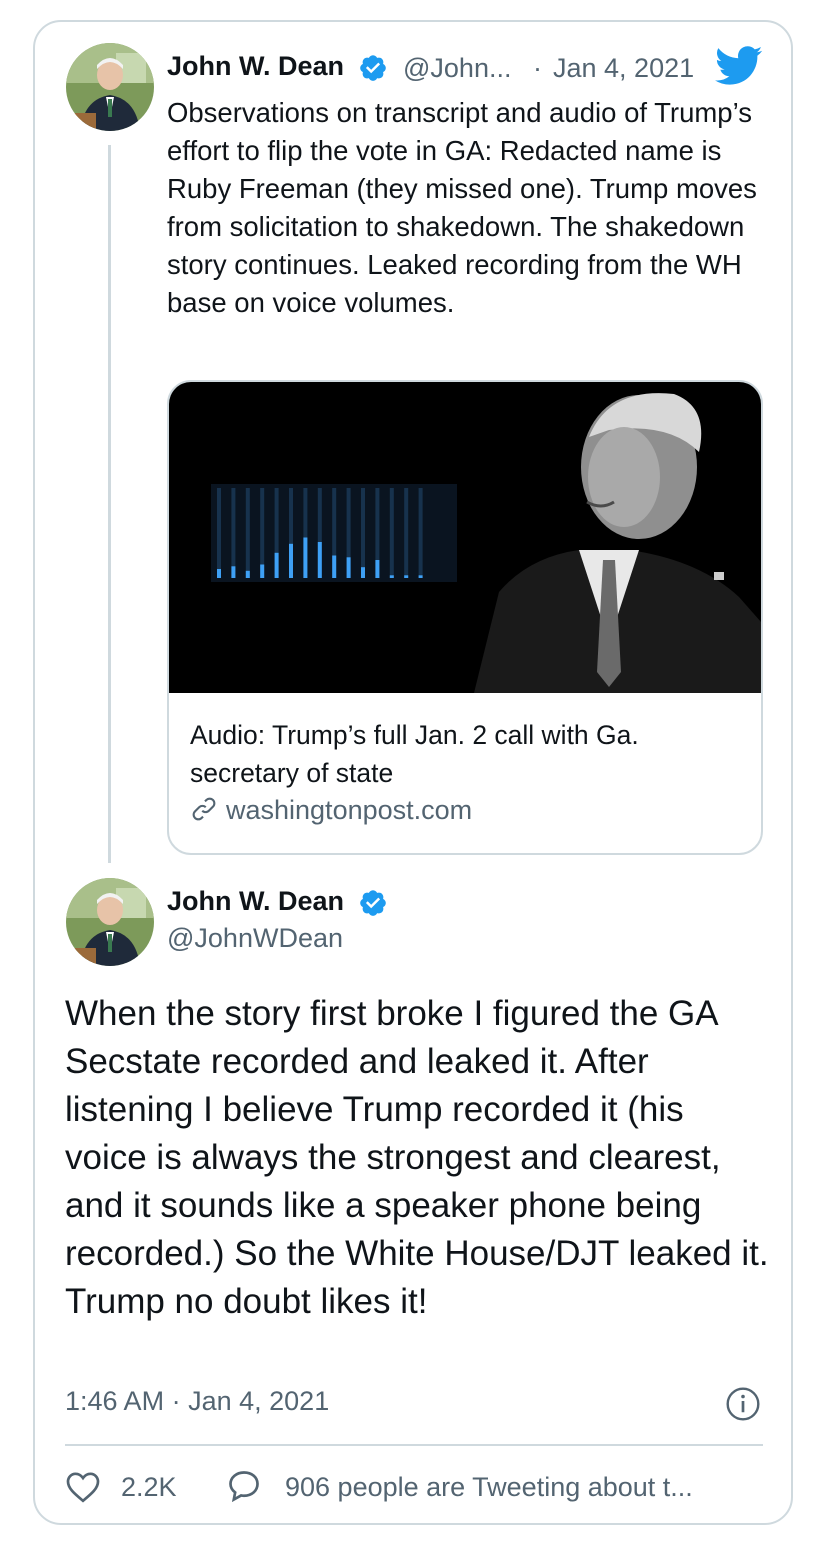 The image size is (828, 1544). I want to click on main-verified-badge-icon, so click(373, 903).